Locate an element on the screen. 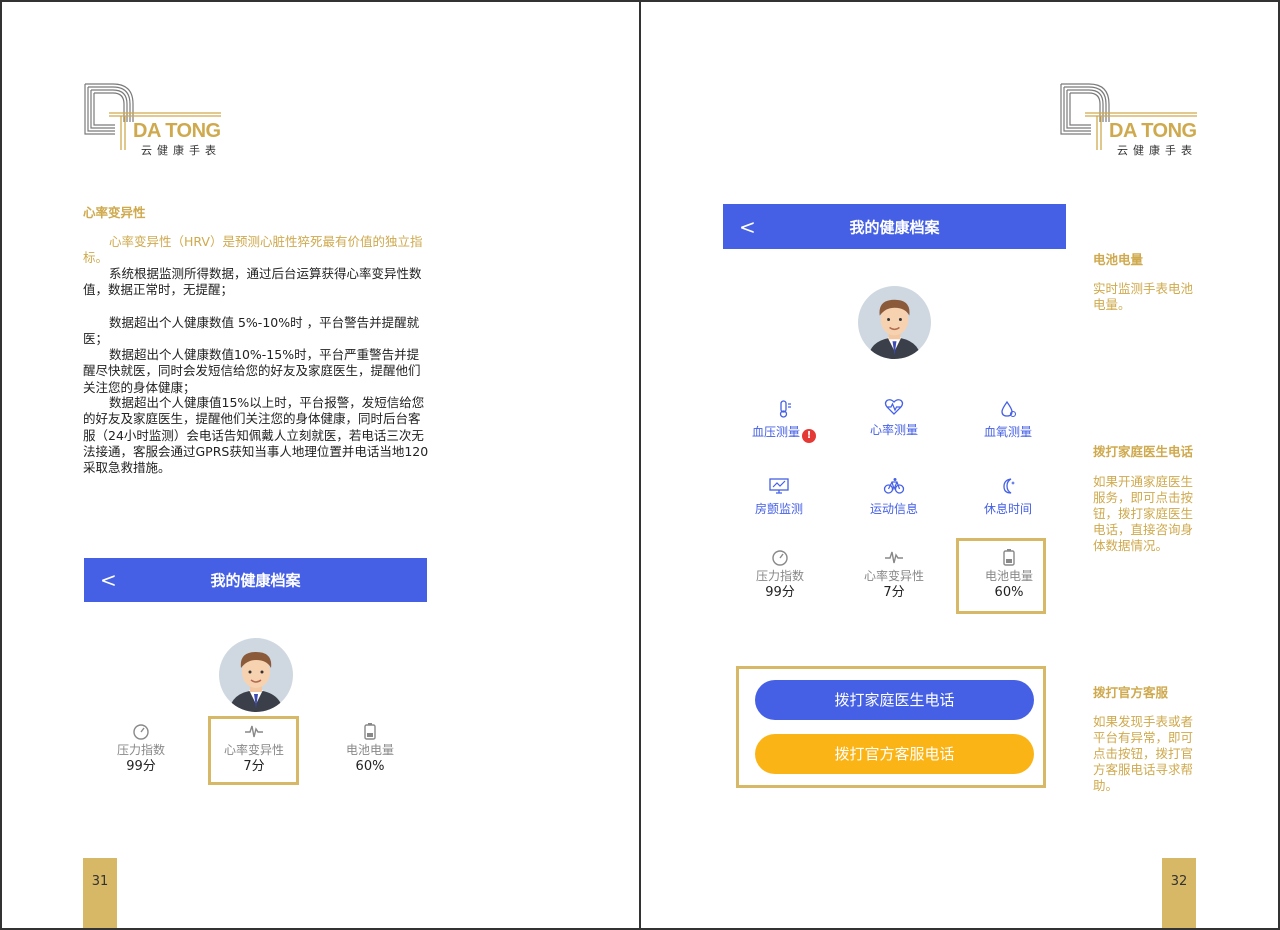 The image size is (1280, 930). feature-label: 血氧测量 is located at coordinates (1007, 432).